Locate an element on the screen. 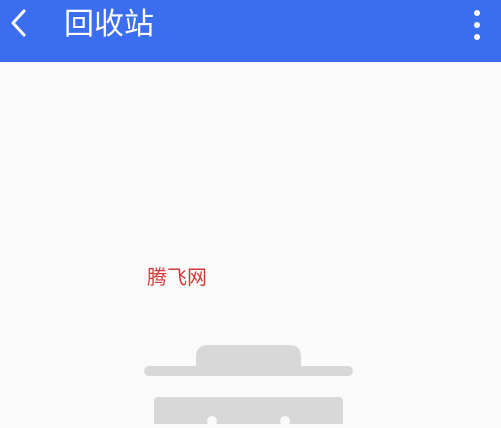 The height and width of the screenshot is (428, 501). trash-bin-icon is located at coordinates (249, 386).